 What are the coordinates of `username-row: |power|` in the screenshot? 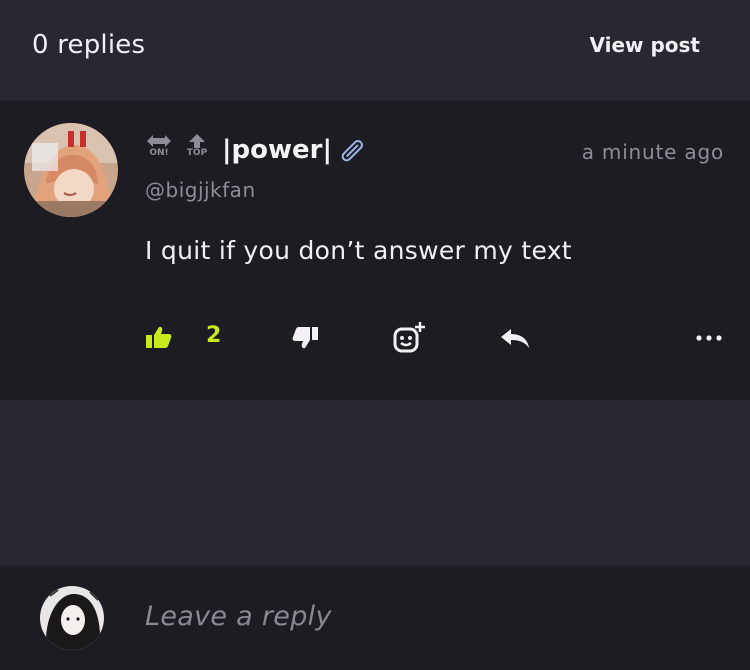 It's located at (295, 150).